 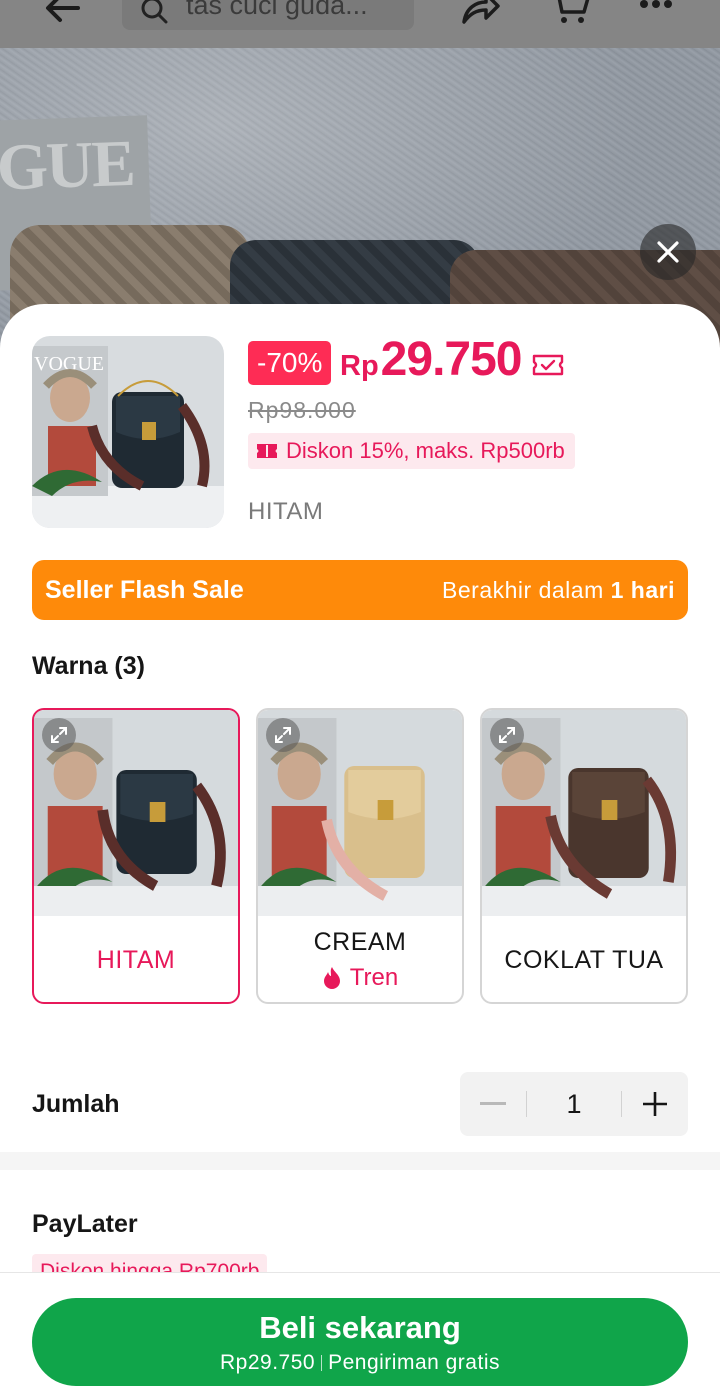 What do you see at coordinates (360, 1161) in the screenshot?
I see `section-divider` at bounding box center [360, 1161].